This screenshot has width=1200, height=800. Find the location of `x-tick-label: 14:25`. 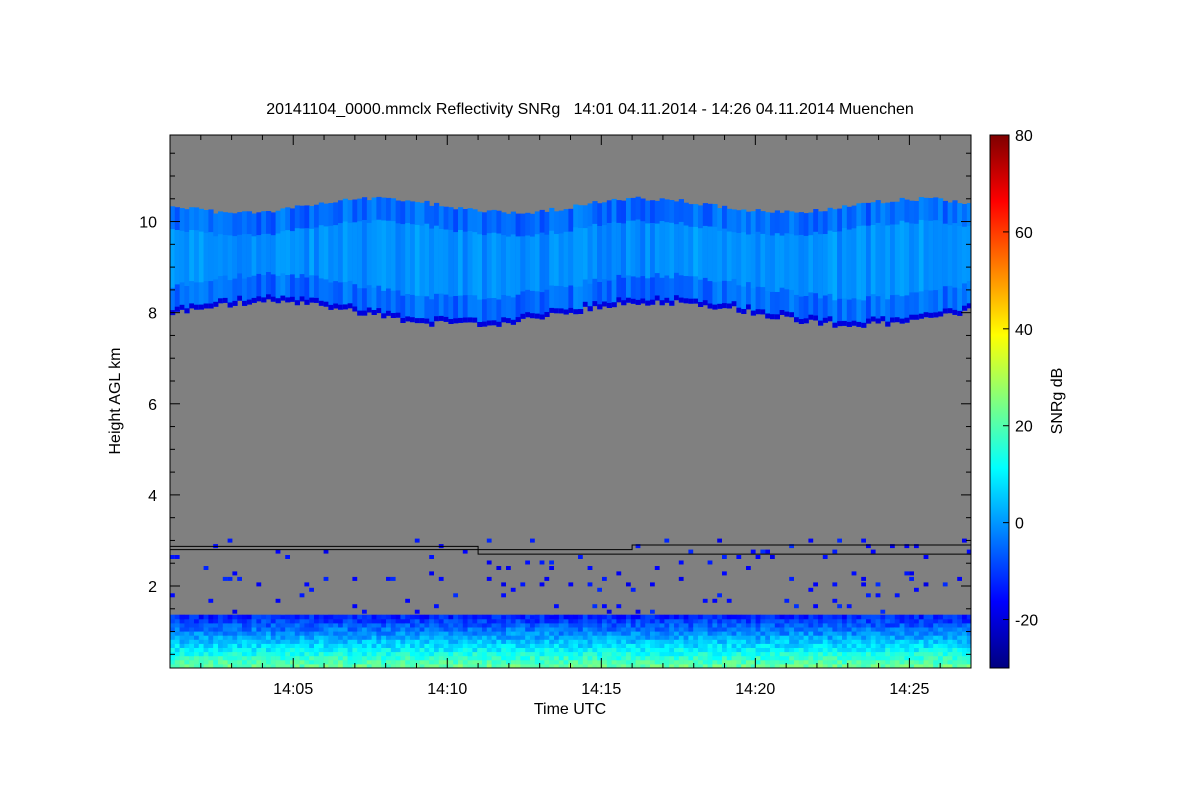

x-tick-label: 14:25 is located at coordinates (909, 689).